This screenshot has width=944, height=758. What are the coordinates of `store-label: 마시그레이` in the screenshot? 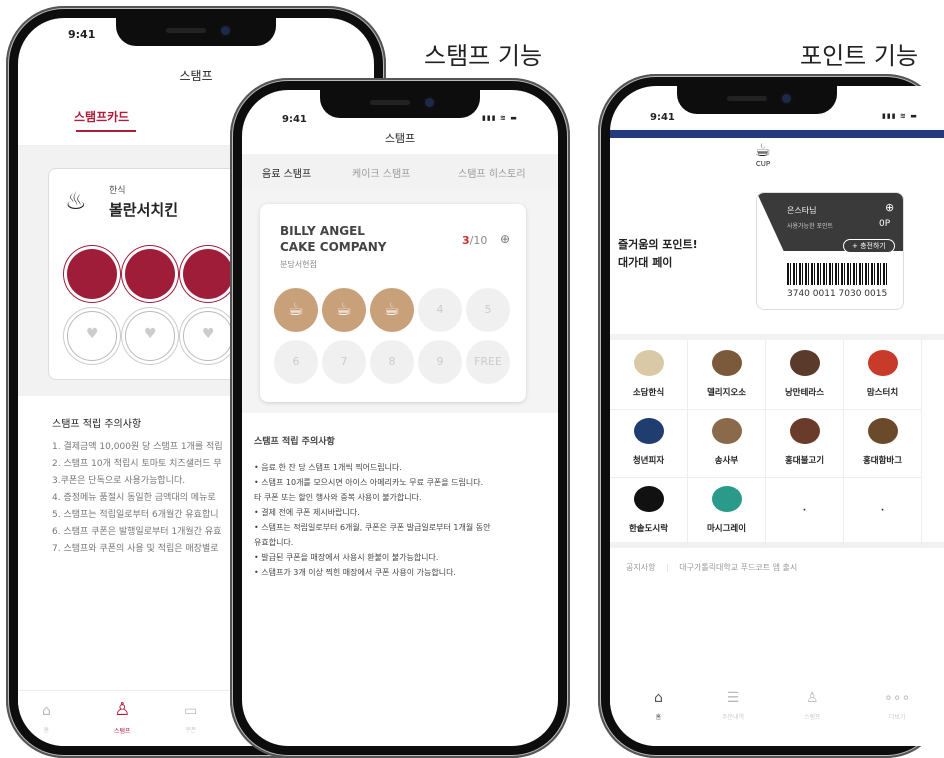 It's located at (726, 529).